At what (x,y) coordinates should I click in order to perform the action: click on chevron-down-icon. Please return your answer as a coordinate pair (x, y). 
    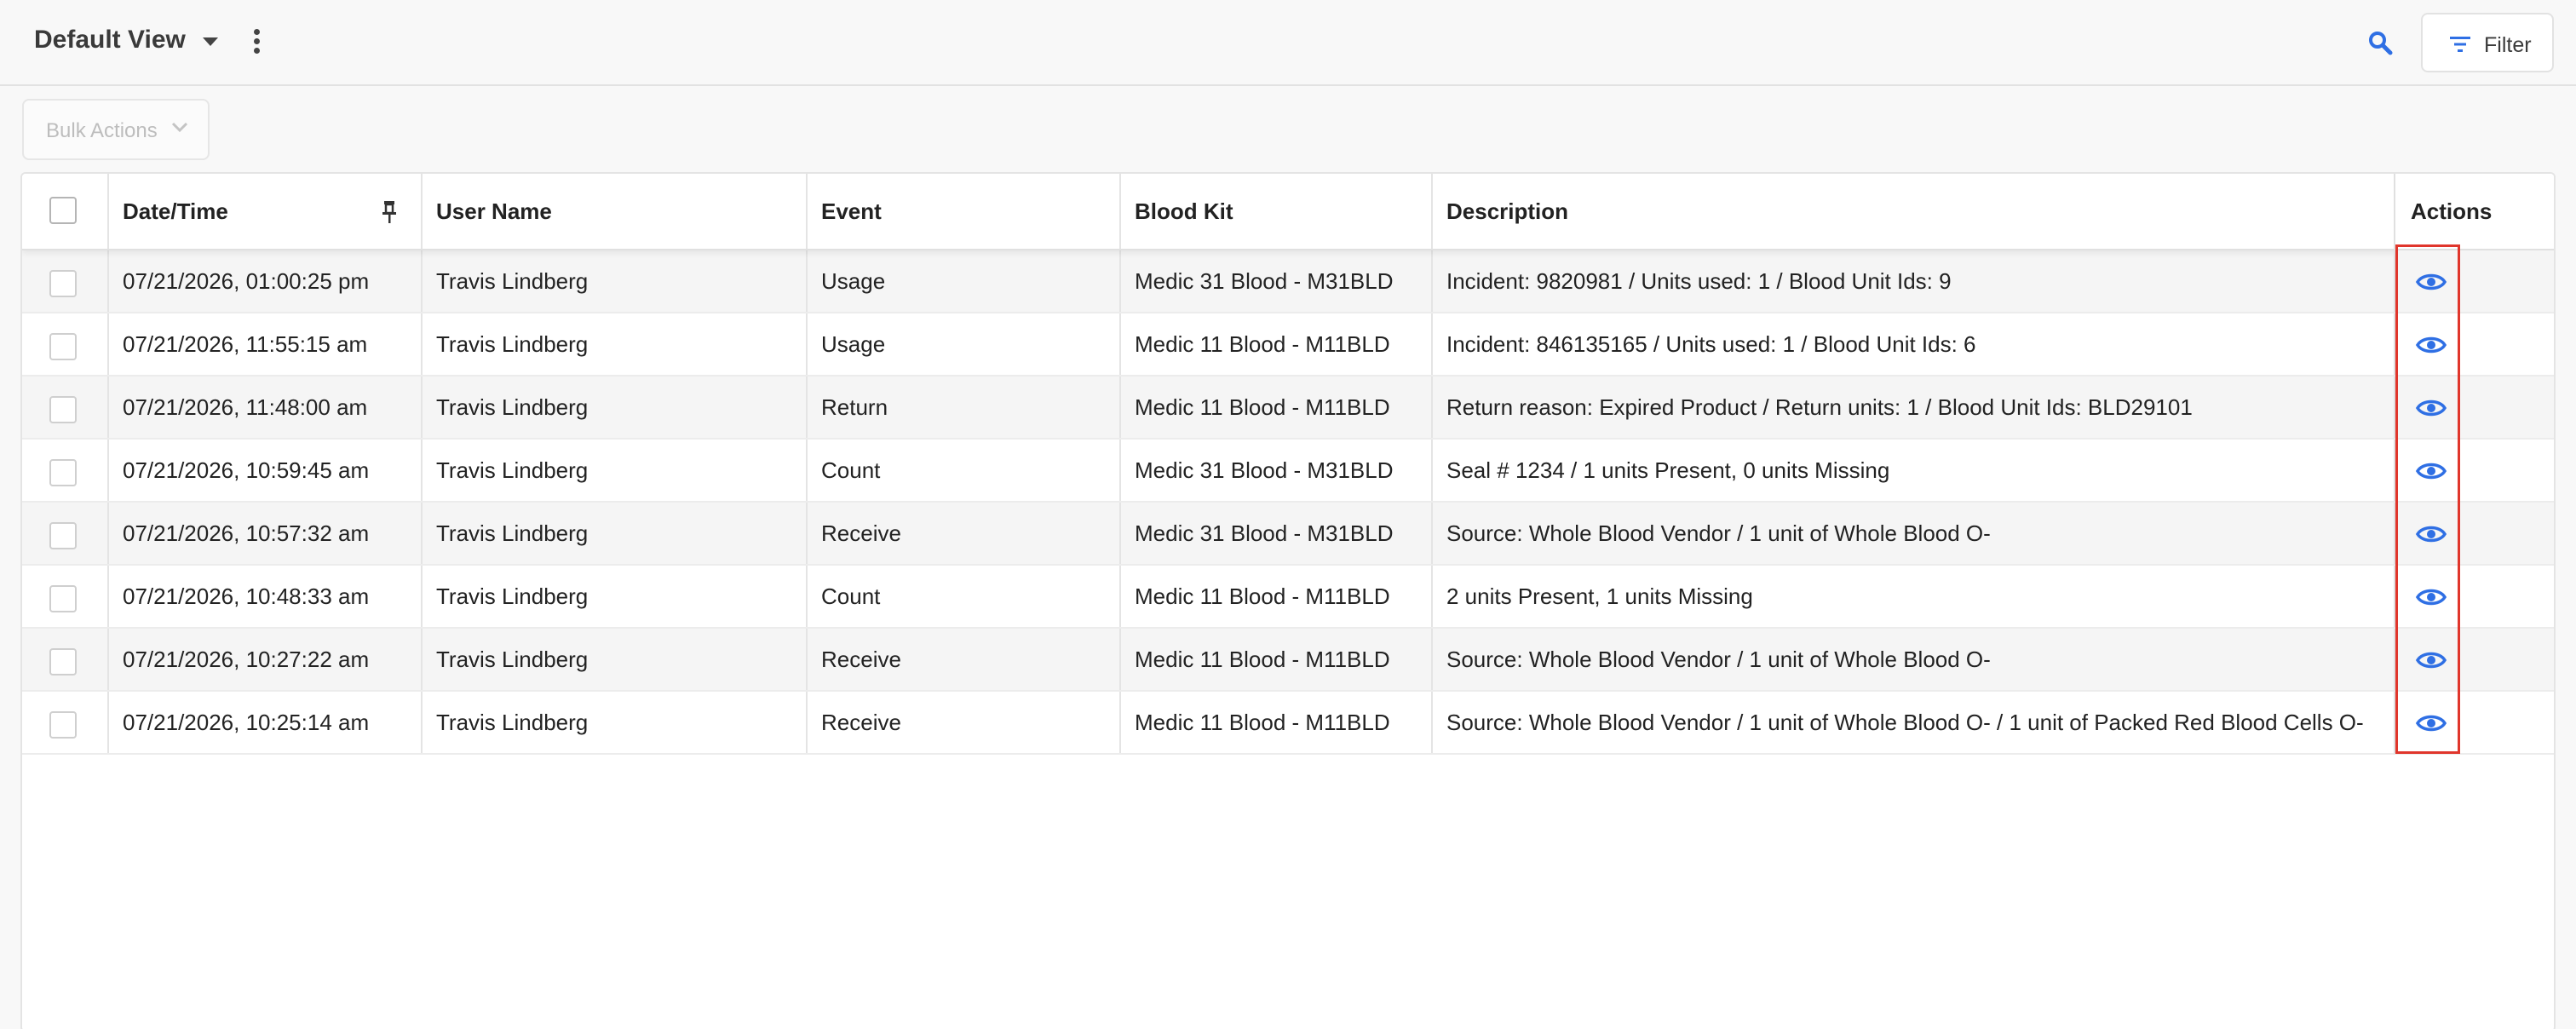
    Looking at the image, I should click on (180, 127).